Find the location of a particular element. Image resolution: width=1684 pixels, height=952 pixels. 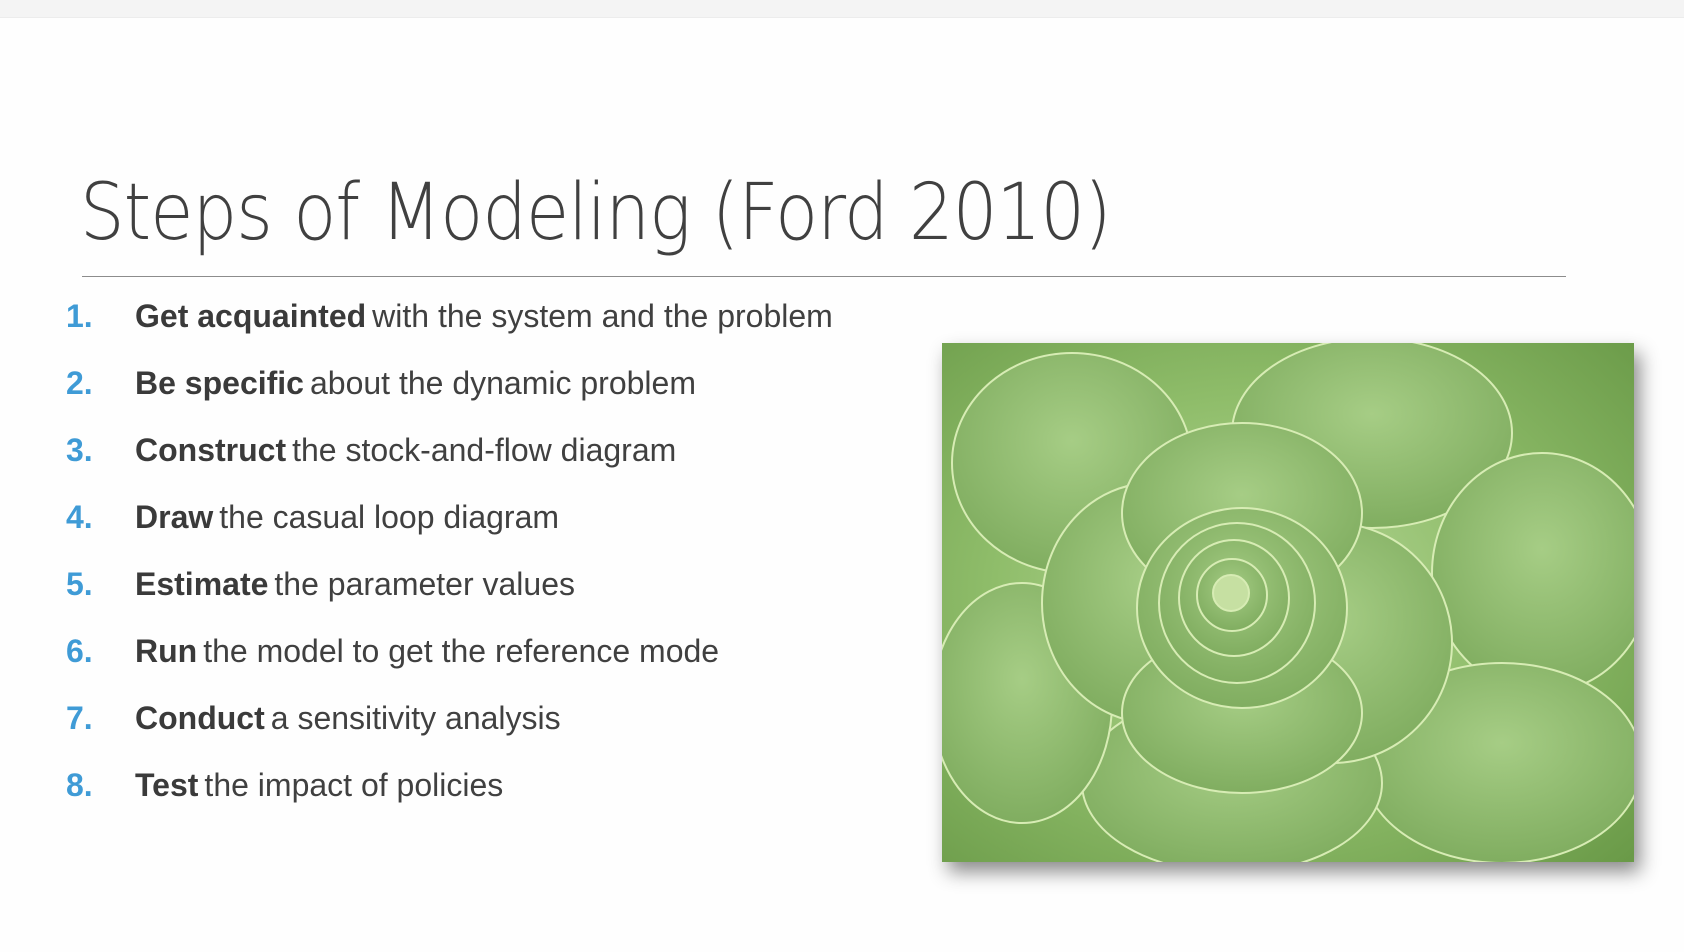

slide-title: Steps of Modeling (Ford 2010) is located at coordinates (595, 213).